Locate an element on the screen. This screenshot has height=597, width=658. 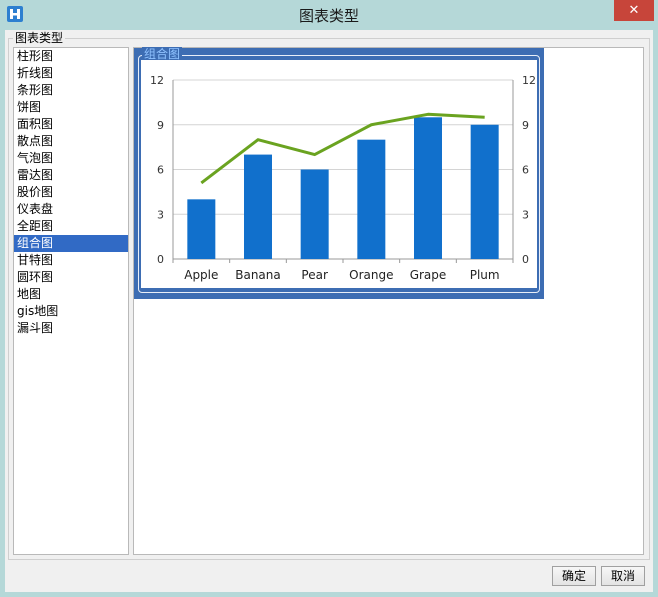
chart-type-item: 雷达图 is located at coordinates (71, 175).